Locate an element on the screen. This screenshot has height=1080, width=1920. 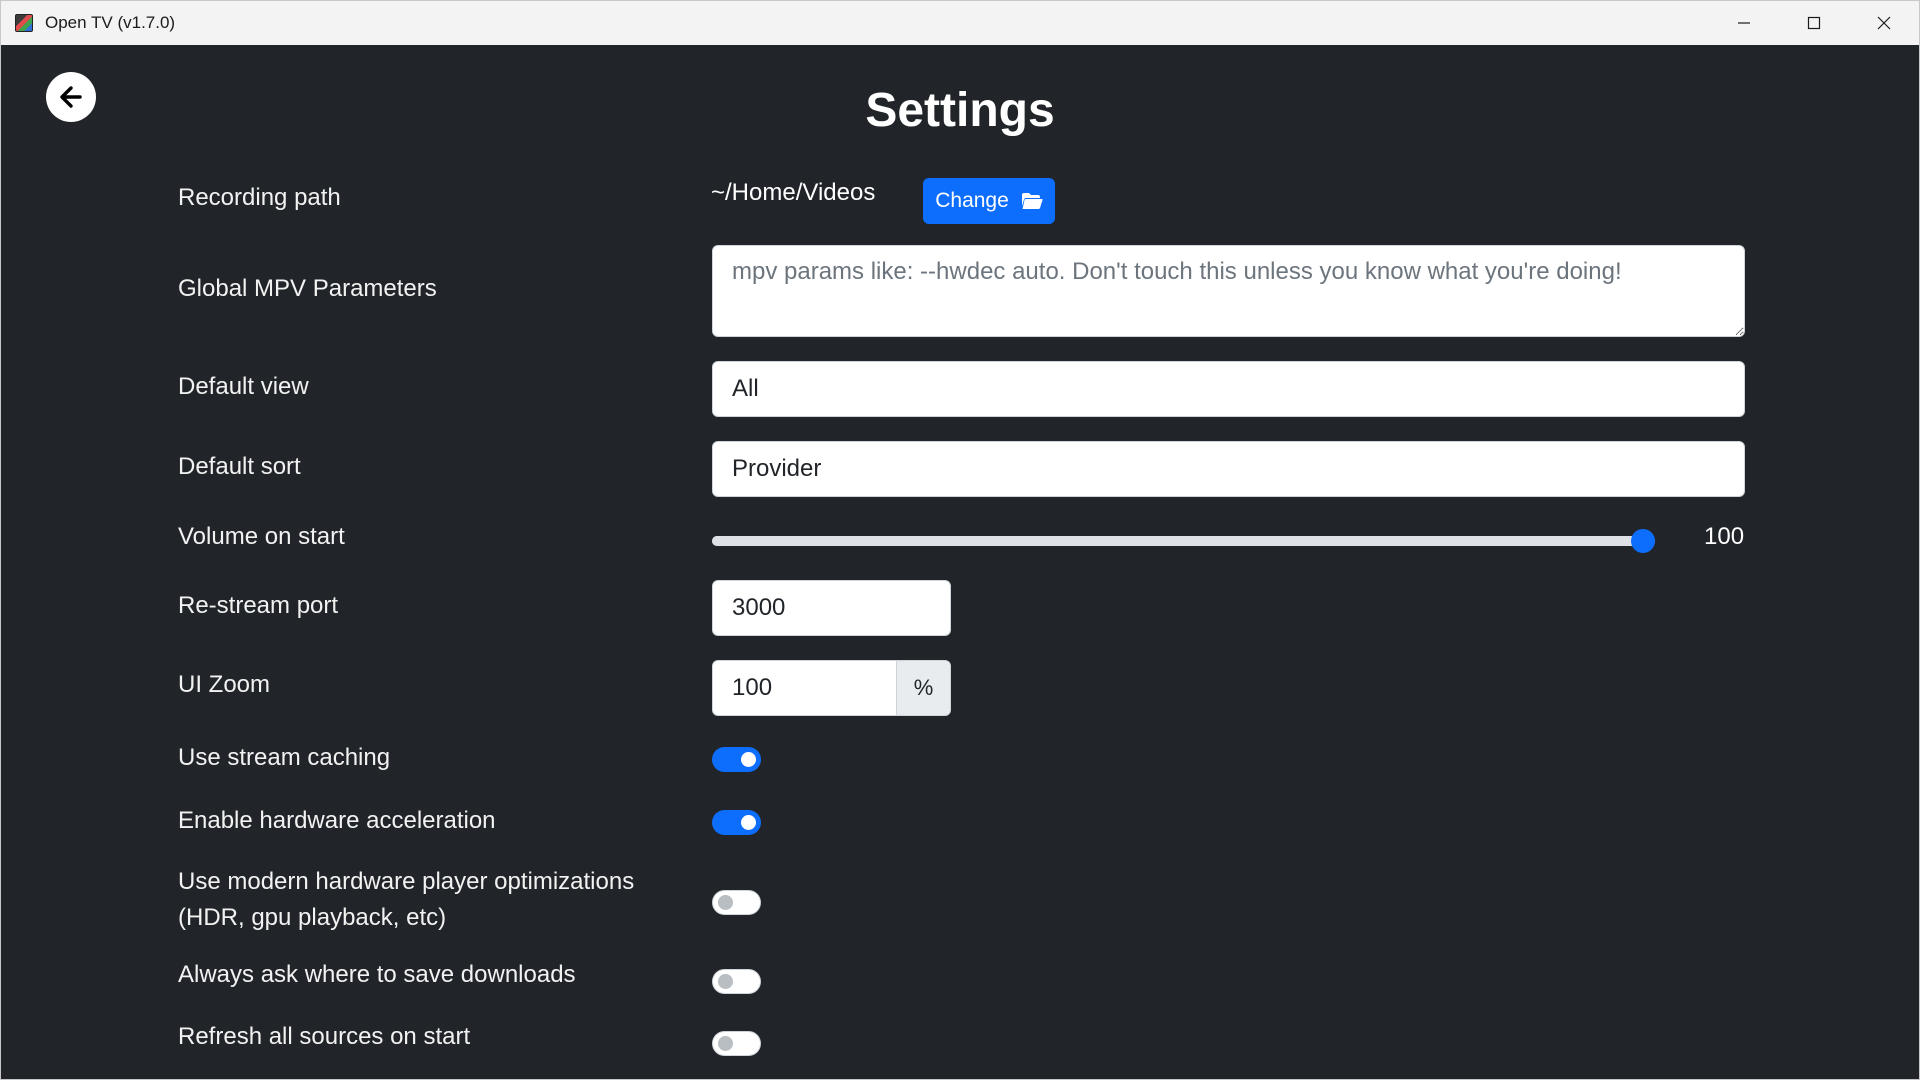
window-controls is located at coordinates (1814, 23).